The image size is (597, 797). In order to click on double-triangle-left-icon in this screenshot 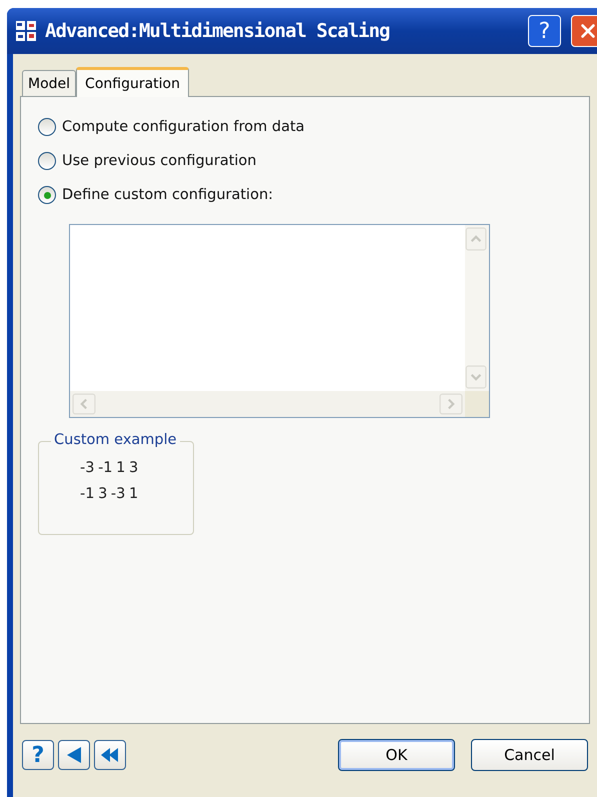, I will do `click(110, 755)`.